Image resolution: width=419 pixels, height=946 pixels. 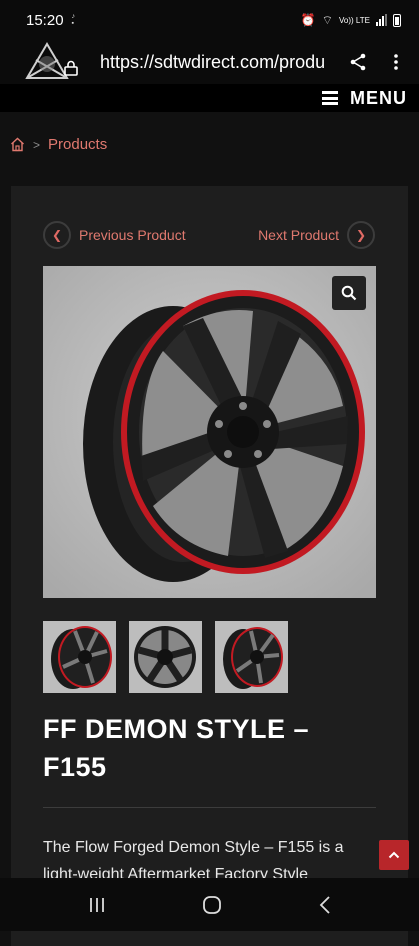 What do you see at coordinates (354, 20) in the screenshot?
I see `network-label: Vo)) LTE` at bounding box center [354, 20].